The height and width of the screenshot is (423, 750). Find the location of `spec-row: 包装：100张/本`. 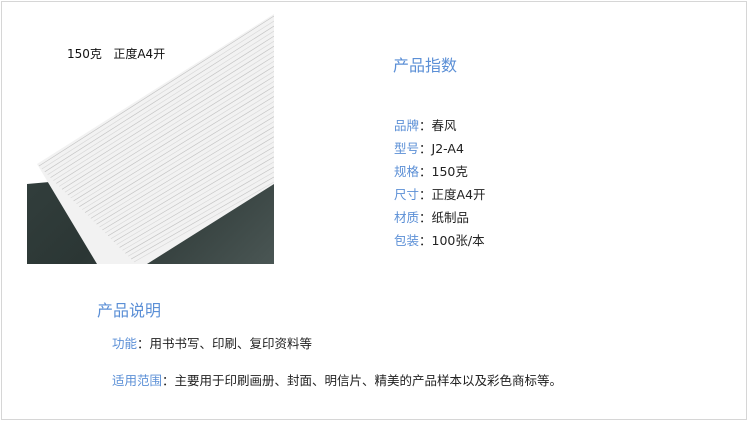

spec-row: 包装：100张/本 is located at coordinates (439, 239).